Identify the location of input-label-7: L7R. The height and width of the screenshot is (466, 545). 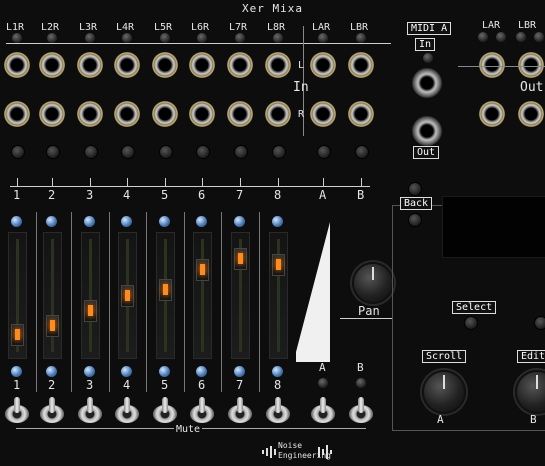
(238, 27).